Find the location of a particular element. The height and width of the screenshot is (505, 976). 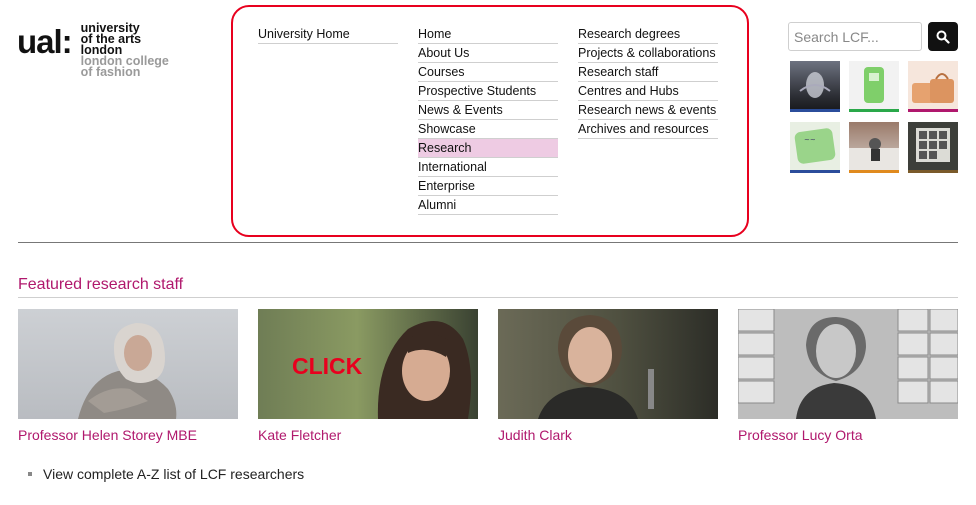

nav-column-university: University Home is located at coordinates (328, 34).